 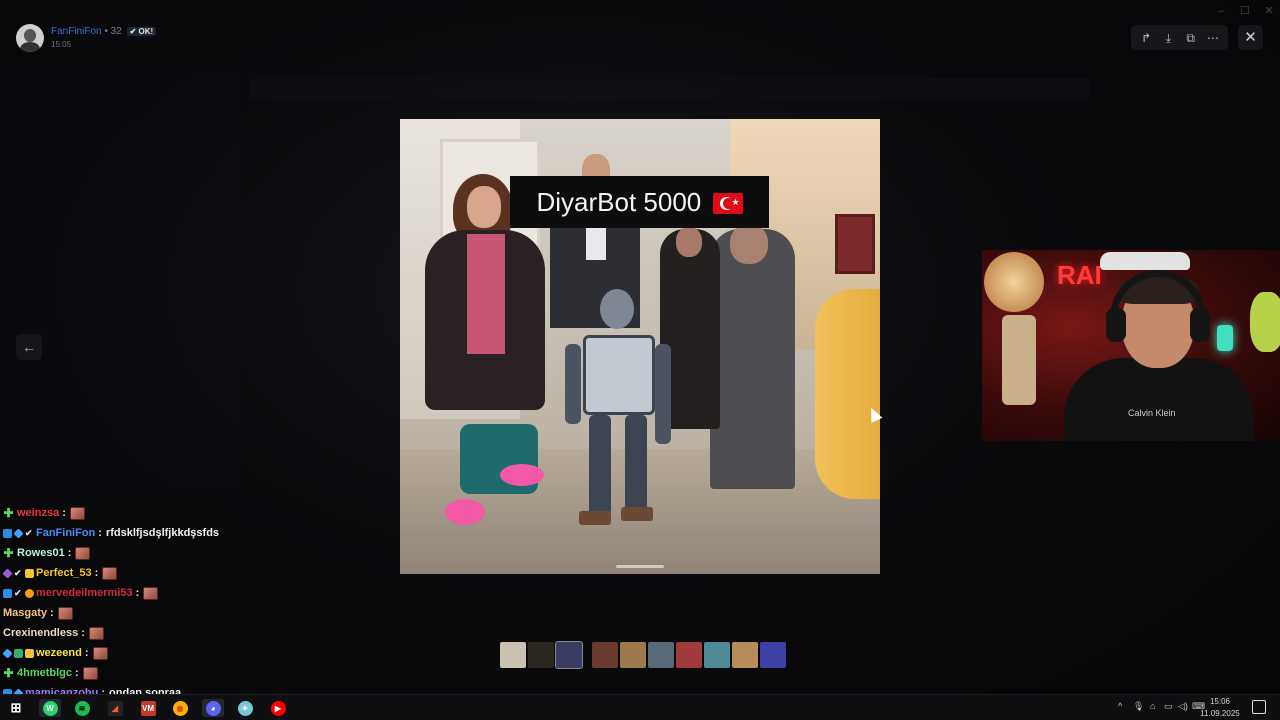 I want to click on chat-username: Masgaty, so click(x=25, y=613).